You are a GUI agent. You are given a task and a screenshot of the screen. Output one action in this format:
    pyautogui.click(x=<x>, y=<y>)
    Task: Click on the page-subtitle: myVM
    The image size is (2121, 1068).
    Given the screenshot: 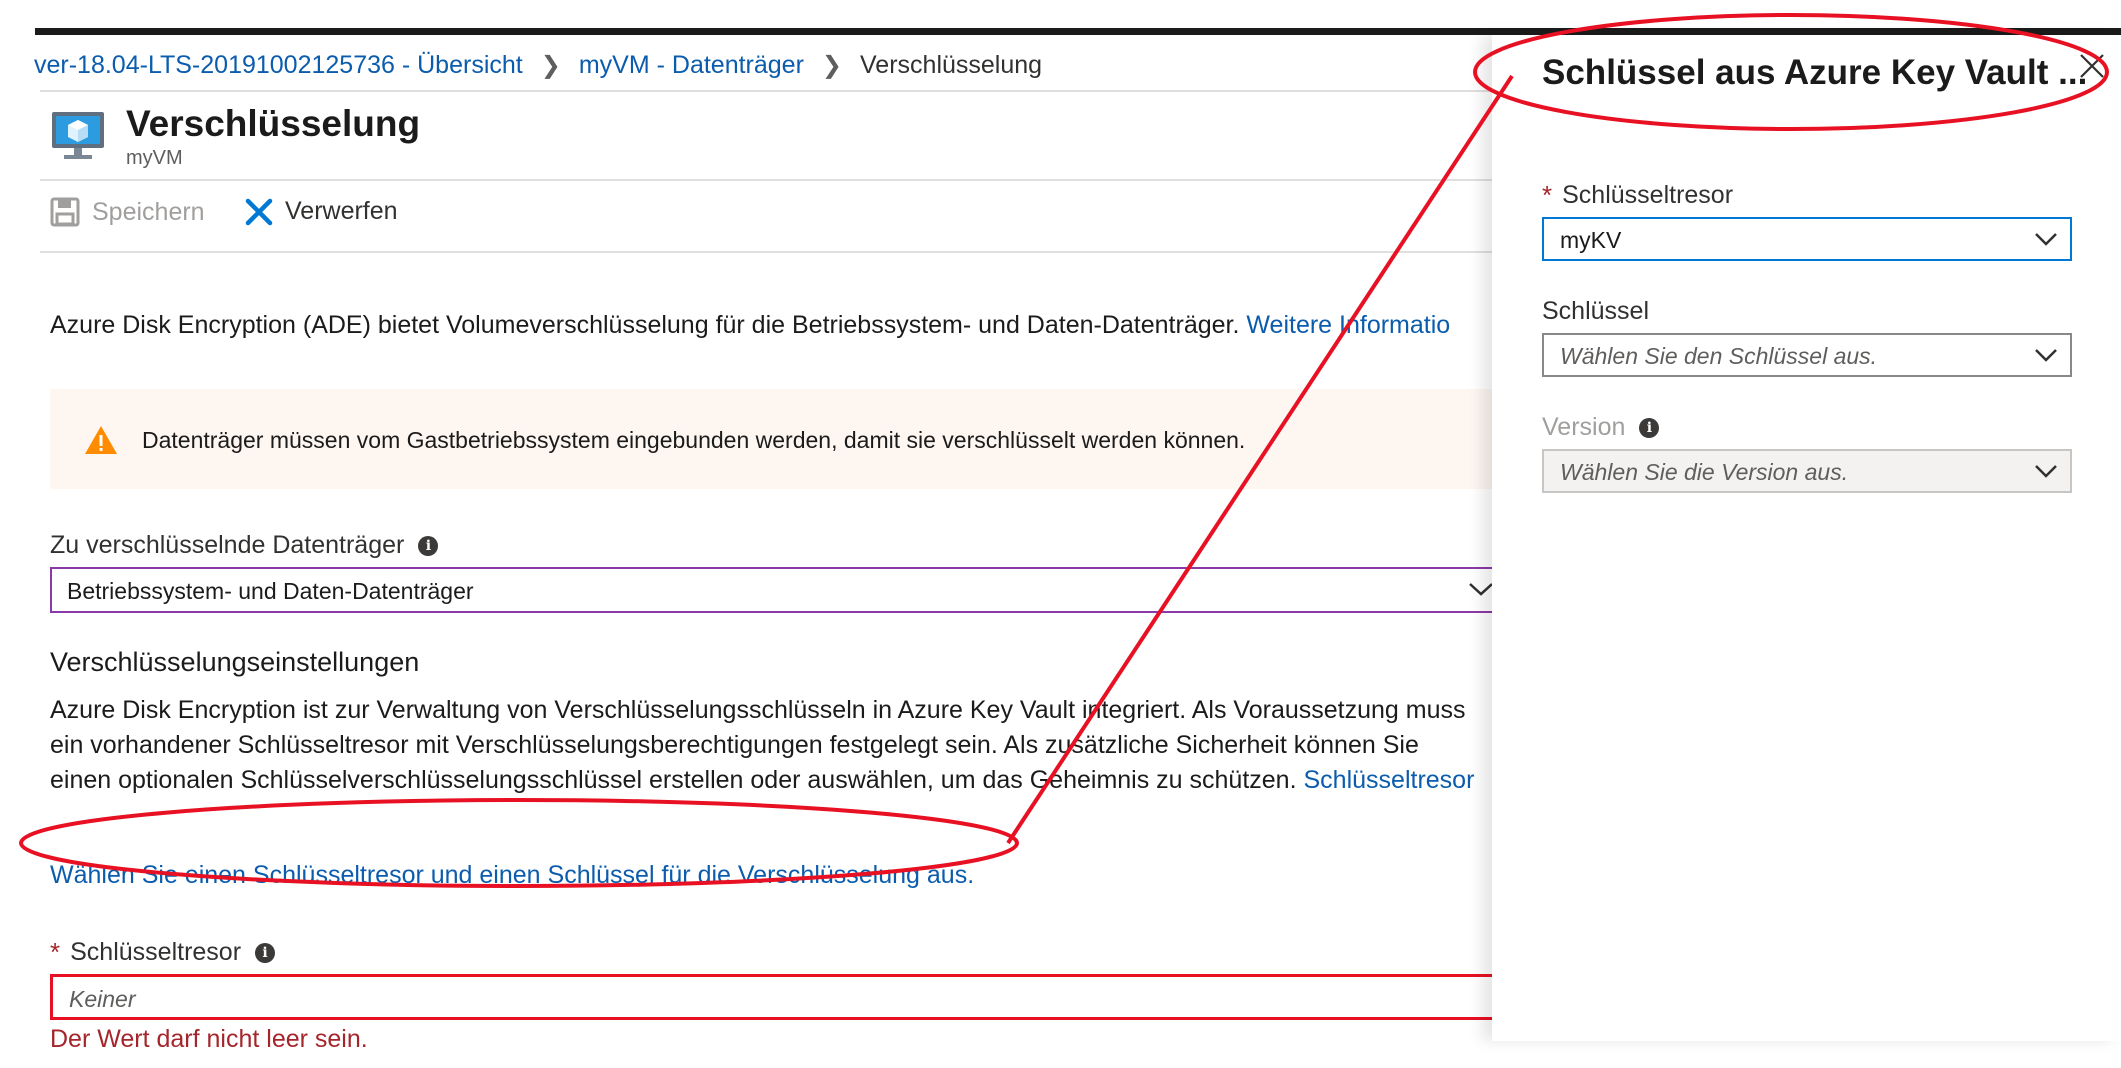 What is the action you would take?
    pyautogui.click(x=154, y=158)
    